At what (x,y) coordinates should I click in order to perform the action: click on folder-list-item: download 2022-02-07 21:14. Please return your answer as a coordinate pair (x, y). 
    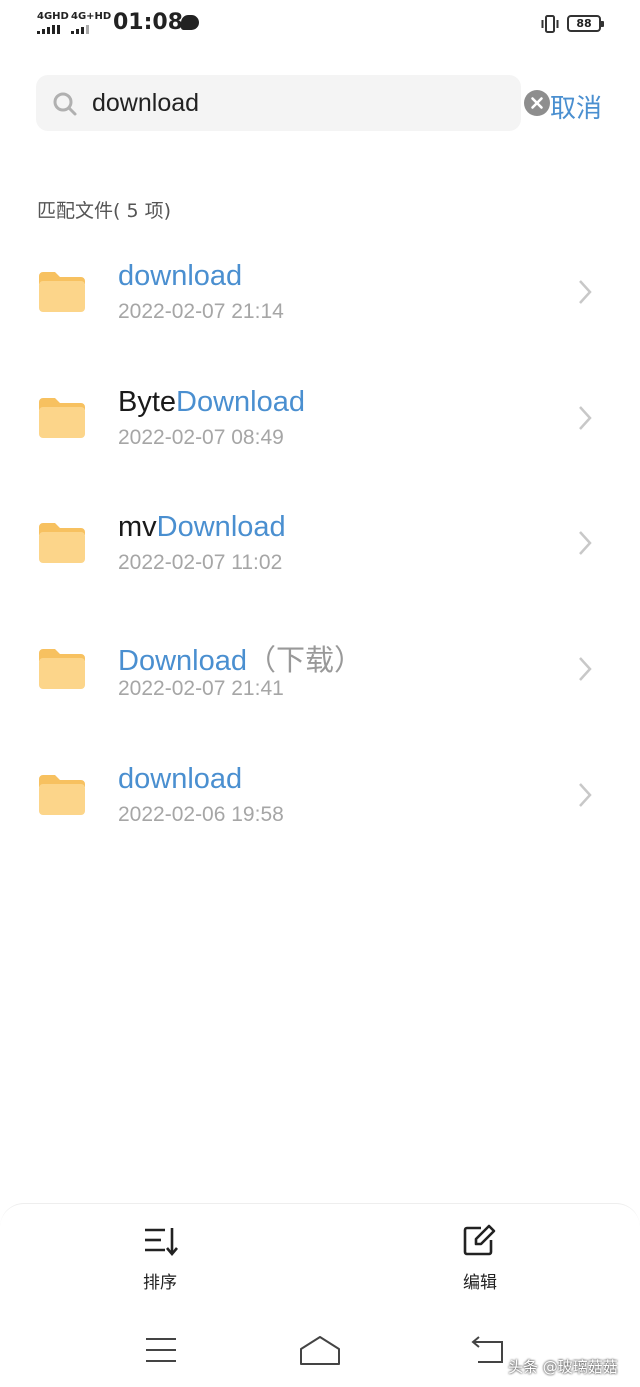
    Looking at the image, I should click on (320, 295).